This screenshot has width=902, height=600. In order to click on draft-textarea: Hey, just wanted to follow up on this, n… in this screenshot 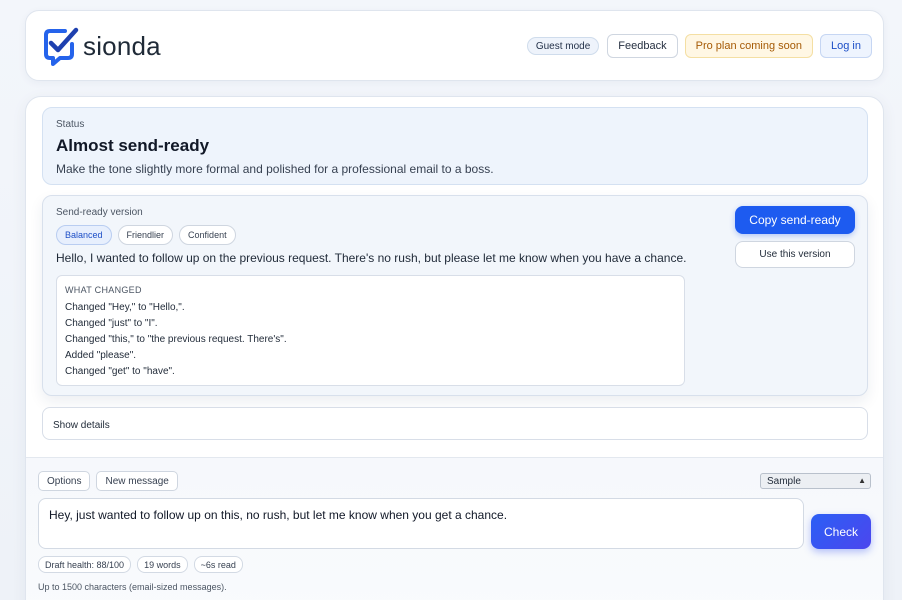, I will do `click(421, 523)`.